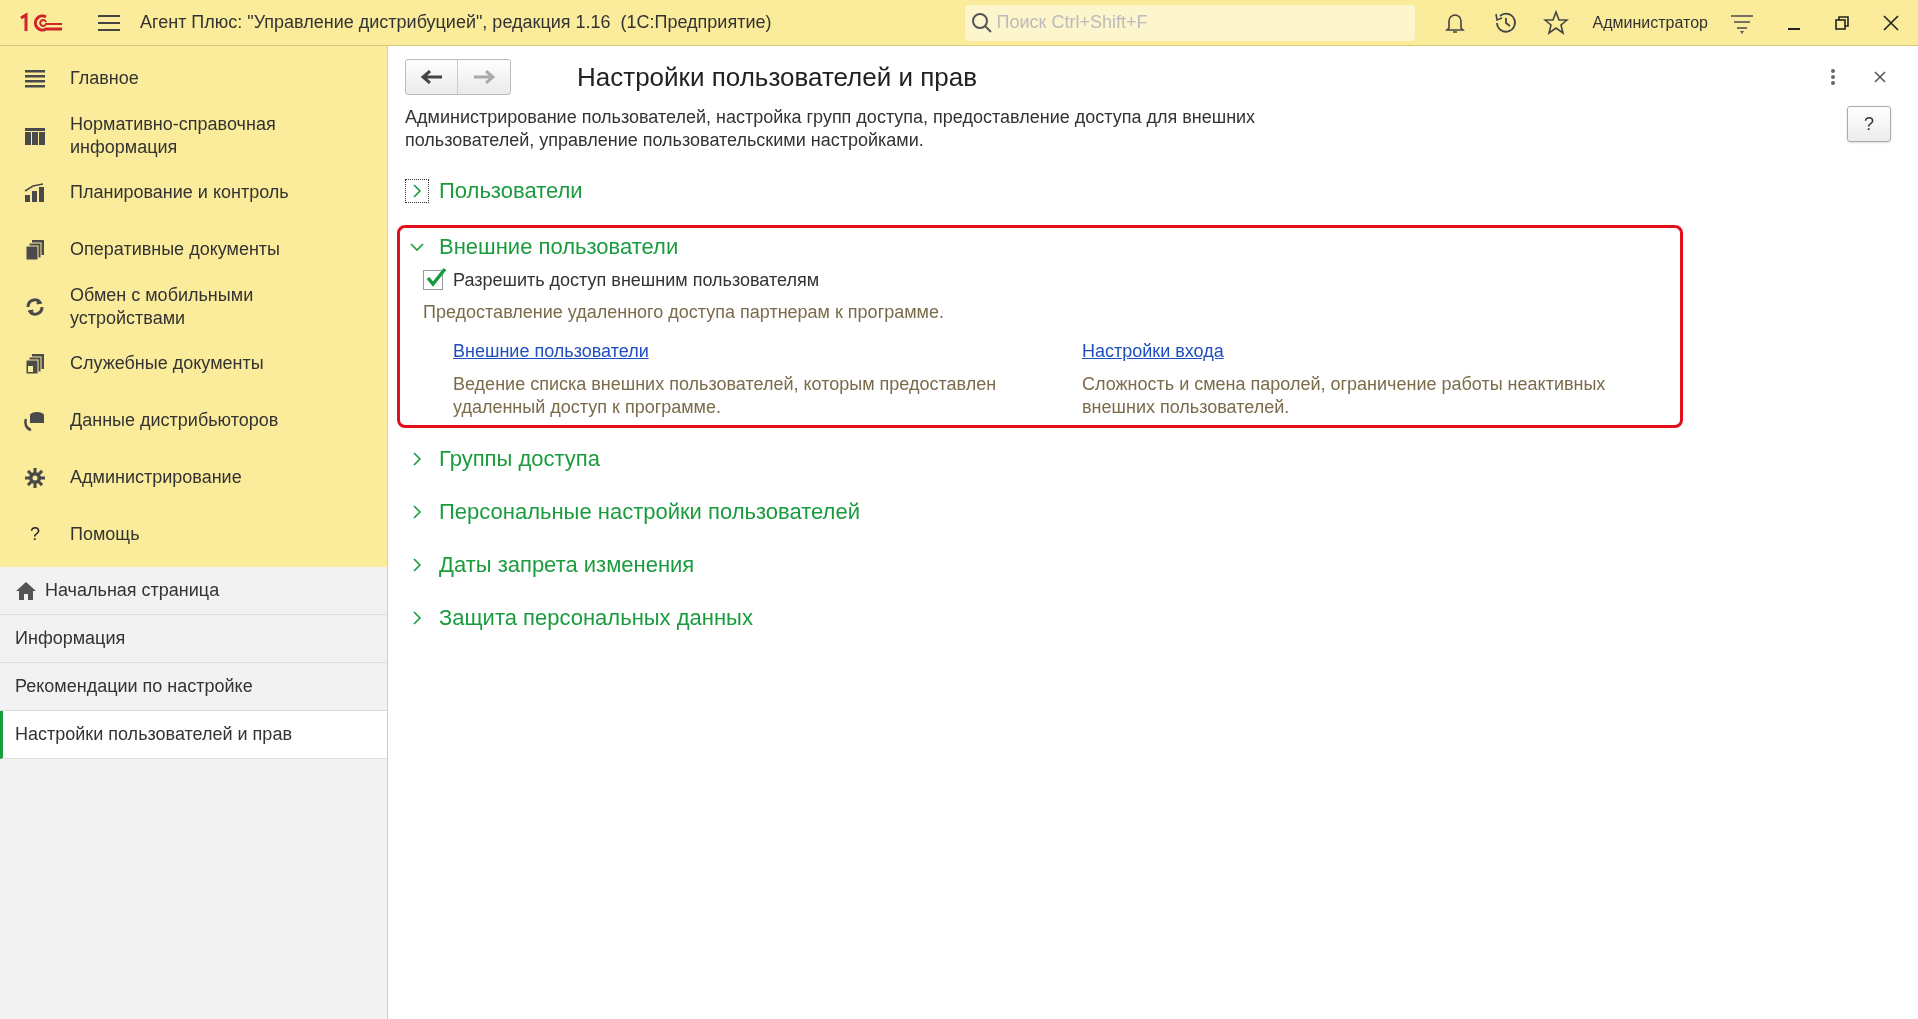 The image size is (1918, 1019). I want to click on section-menu-label: Планирование и контроль, so click(180, 192).